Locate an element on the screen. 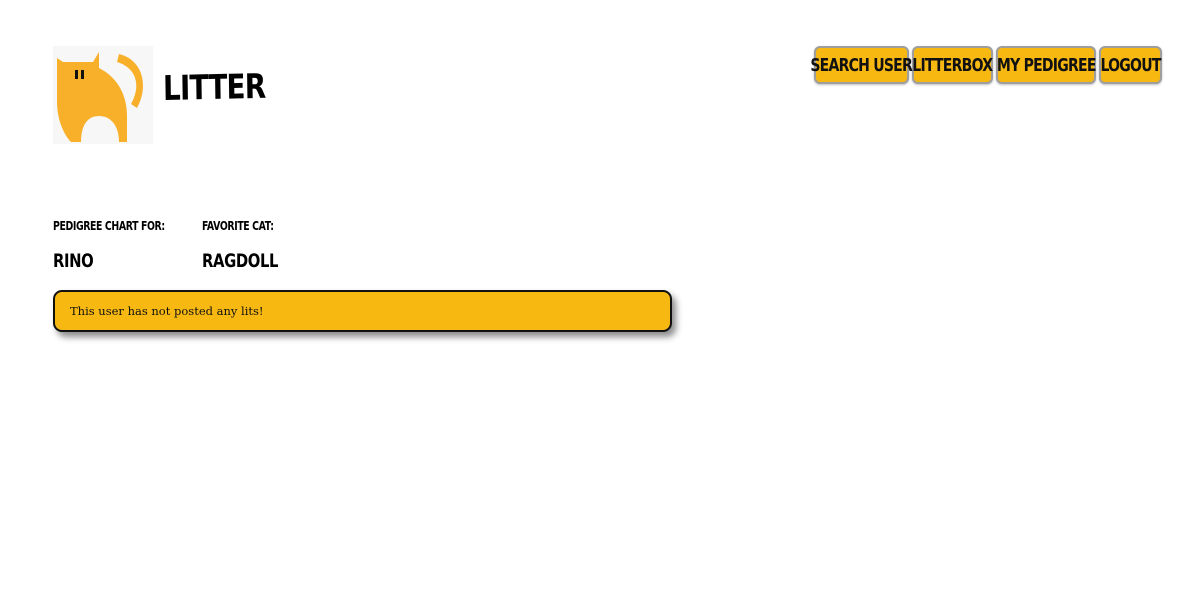  pedigree-chart-label: PEDIGREE CHART FOR: is located at coordinates (109, 226).